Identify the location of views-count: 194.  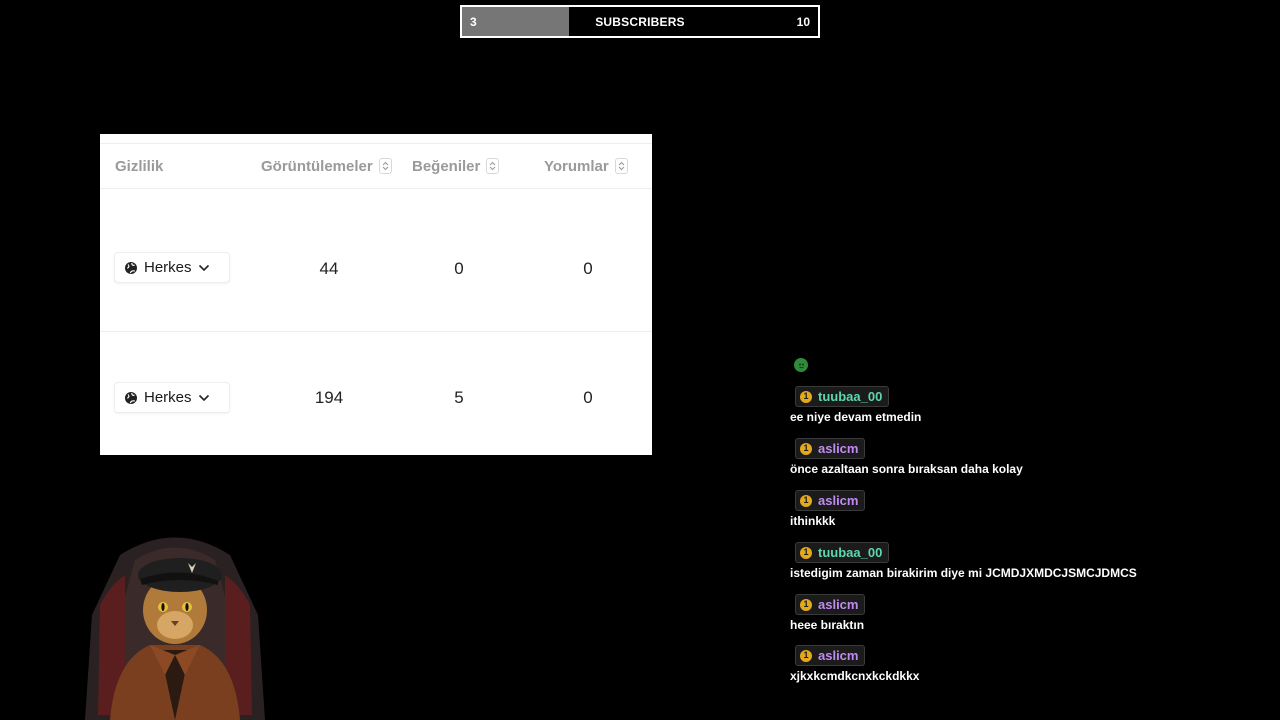
(329, 397).